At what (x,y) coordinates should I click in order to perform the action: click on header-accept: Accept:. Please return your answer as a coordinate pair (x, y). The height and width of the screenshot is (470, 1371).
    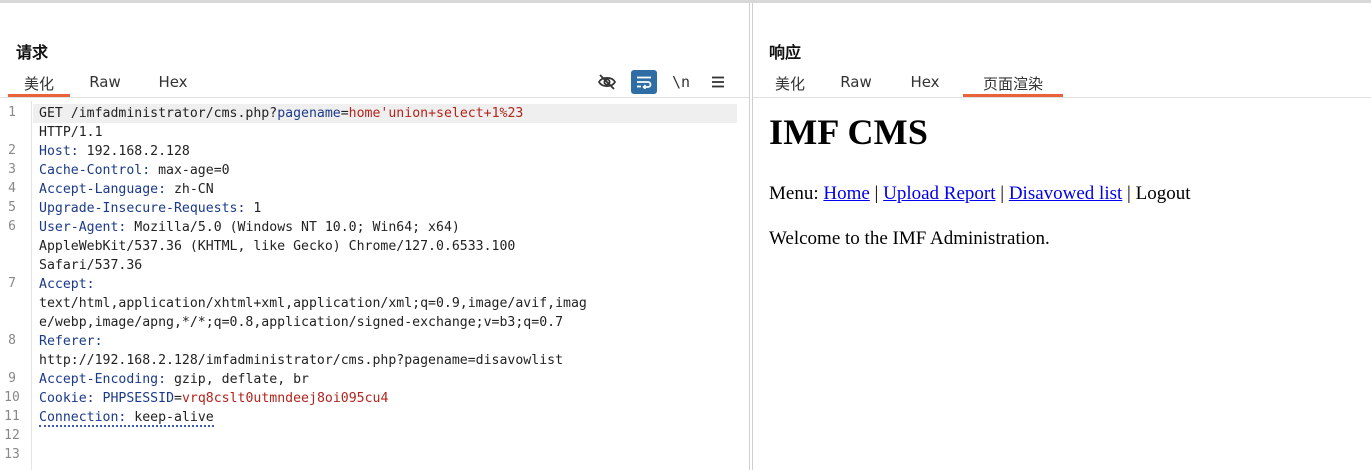
    Looking at the image, I should click on (67, 284).